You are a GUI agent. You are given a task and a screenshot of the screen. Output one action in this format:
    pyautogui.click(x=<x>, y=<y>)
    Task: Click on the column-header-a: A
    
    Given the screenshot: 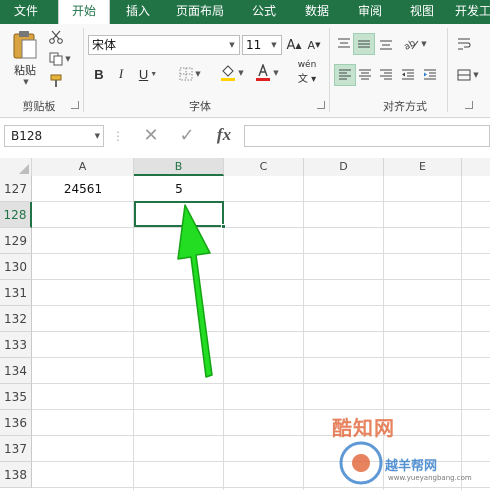 What is the action you would take?
    pyautogui.click(x=83, y=167)
    